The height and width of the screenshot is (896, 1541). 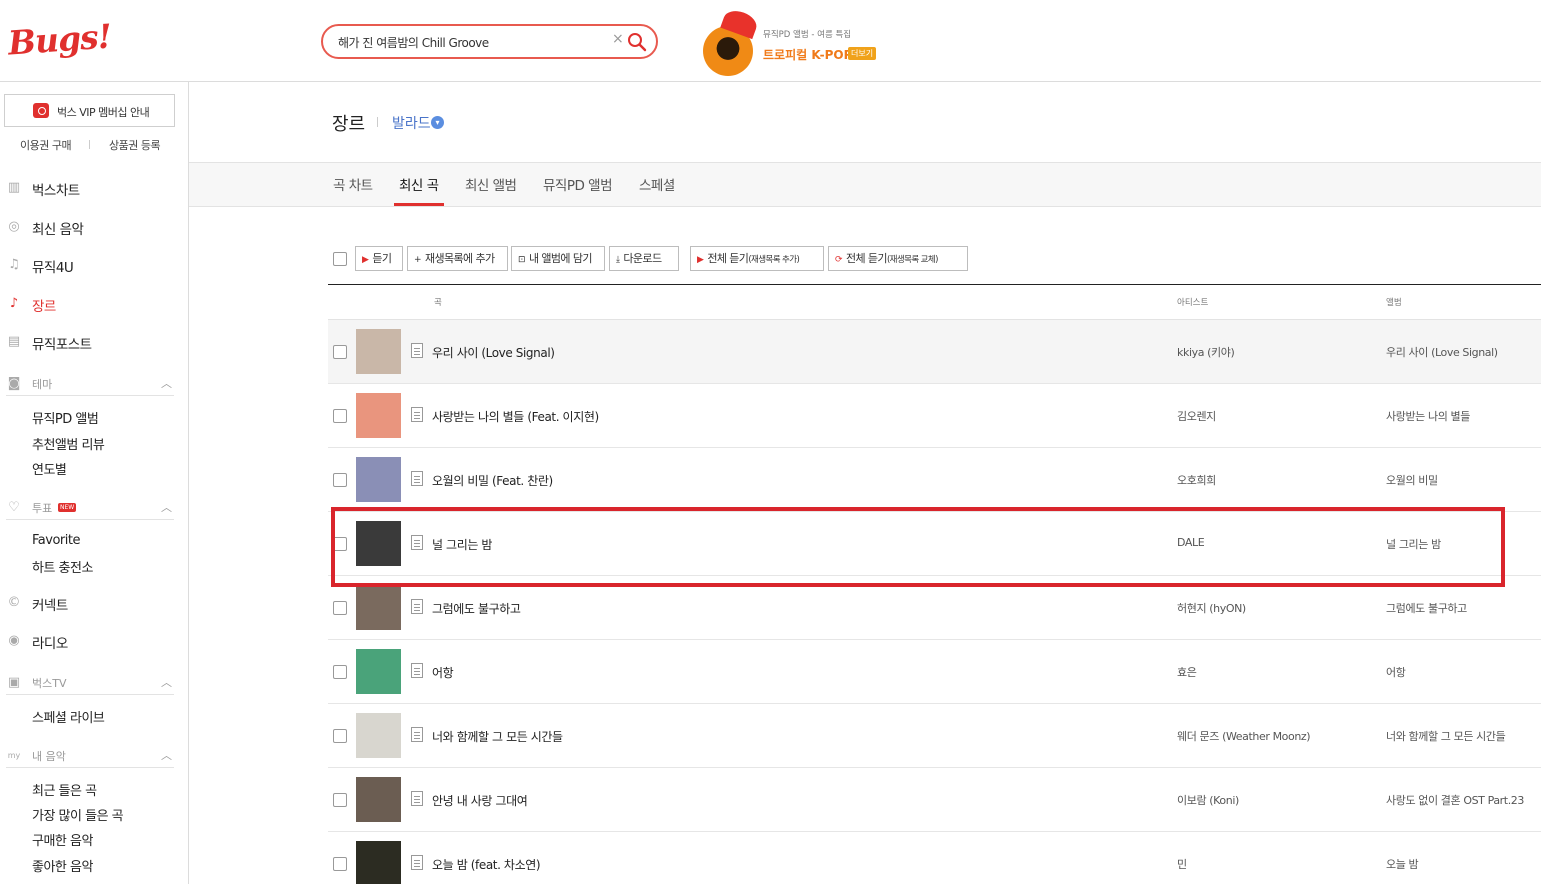 What do you see at coordinates (862, 53) in the screenshot?
I see `promo-more-button: 더보기` at bounding box center [862, 53].